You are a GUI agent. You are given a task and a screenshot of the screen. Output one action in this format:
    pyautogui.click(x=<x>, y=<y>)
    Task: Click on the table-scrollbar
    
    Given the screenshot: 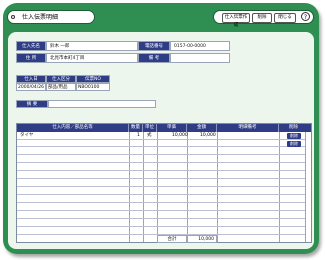 What is the action you would take?
    pyautogui.click(x=308, y=187)
    